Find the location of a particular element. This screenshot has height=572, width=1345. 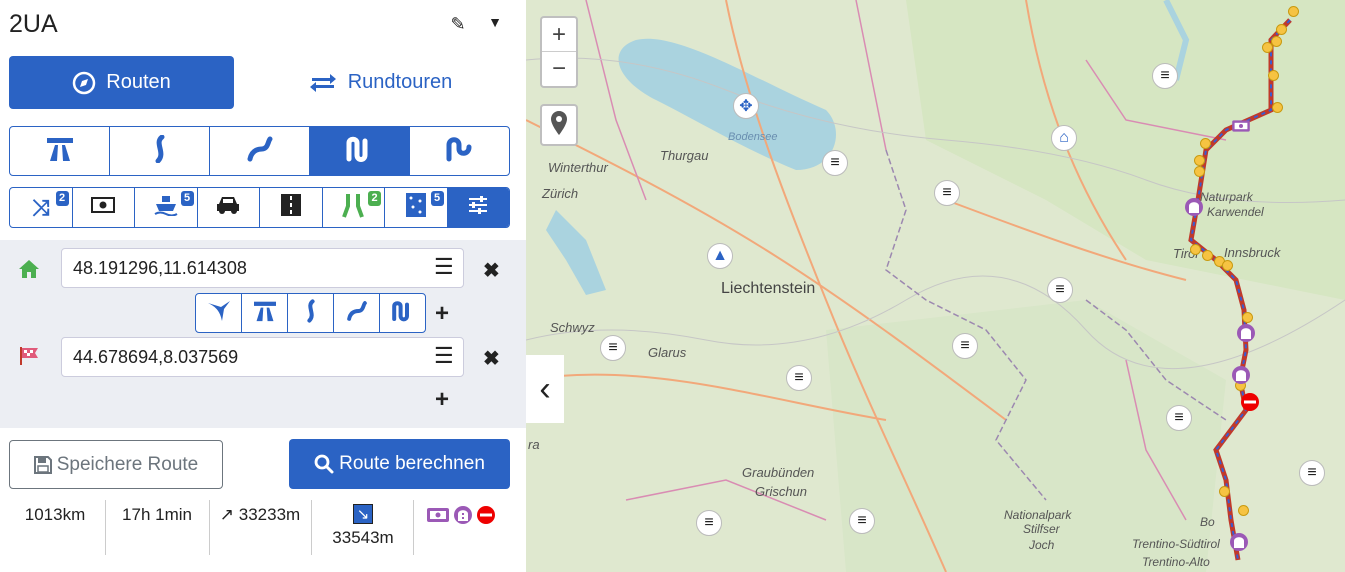

search-icon is located at coordinates (324, 464).